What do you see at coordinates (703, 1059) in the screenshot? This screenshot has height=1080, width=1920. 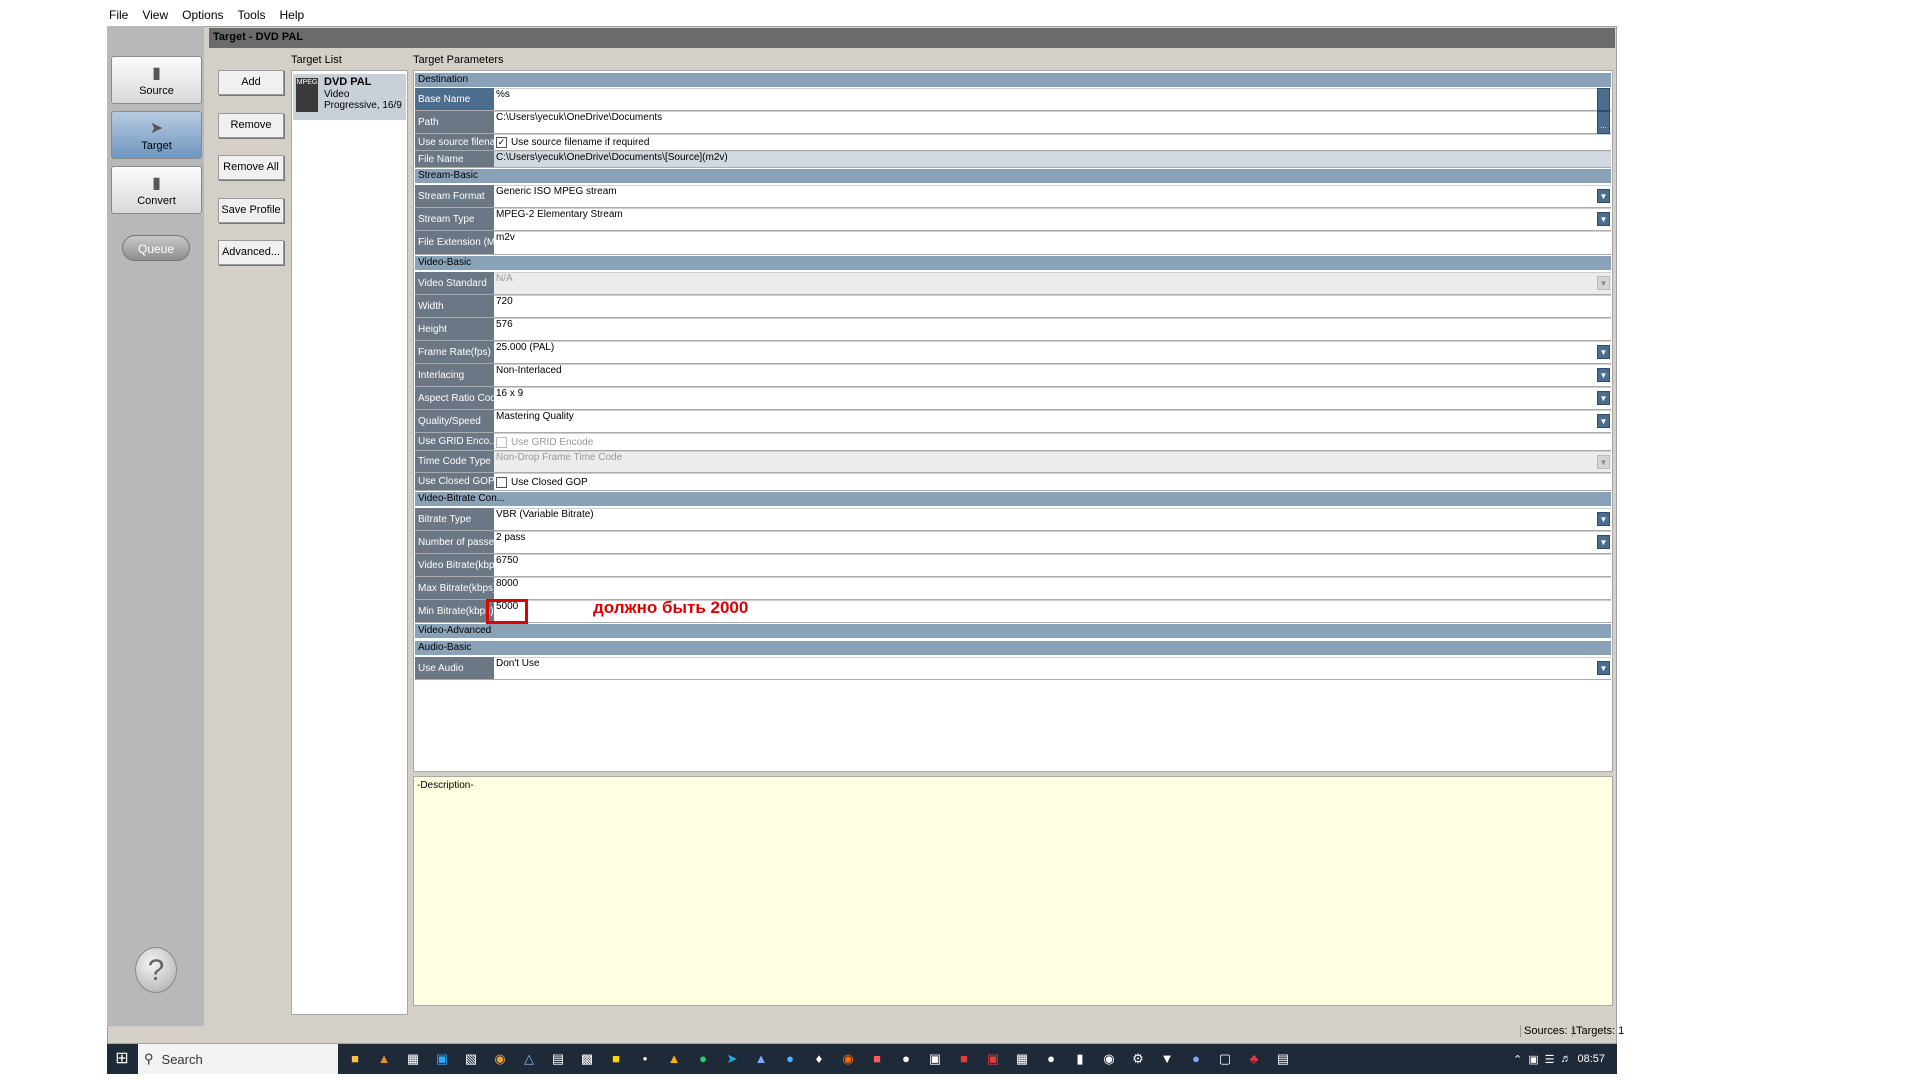 I see `whatsapp-icon: ●` at bounding box center [703, 1059].